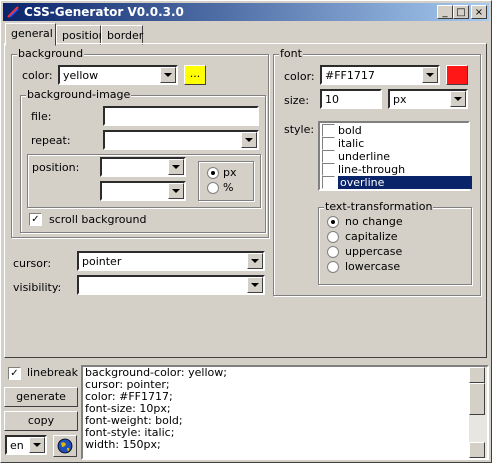 The width and height of the screenshot is (492, 463). What do you see at coordinates (333, 222) in the screenshot?
I see `transform-none-radio` at bounding box center [333, 222].